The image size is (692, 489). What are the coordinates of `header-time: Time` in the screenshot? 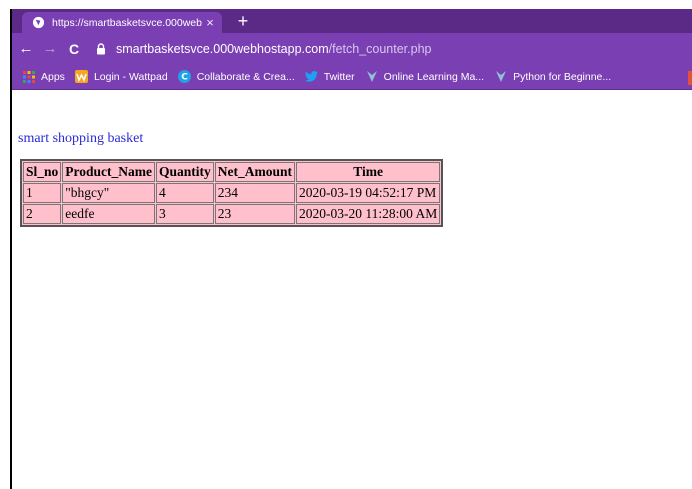 It's located at (368, 172).